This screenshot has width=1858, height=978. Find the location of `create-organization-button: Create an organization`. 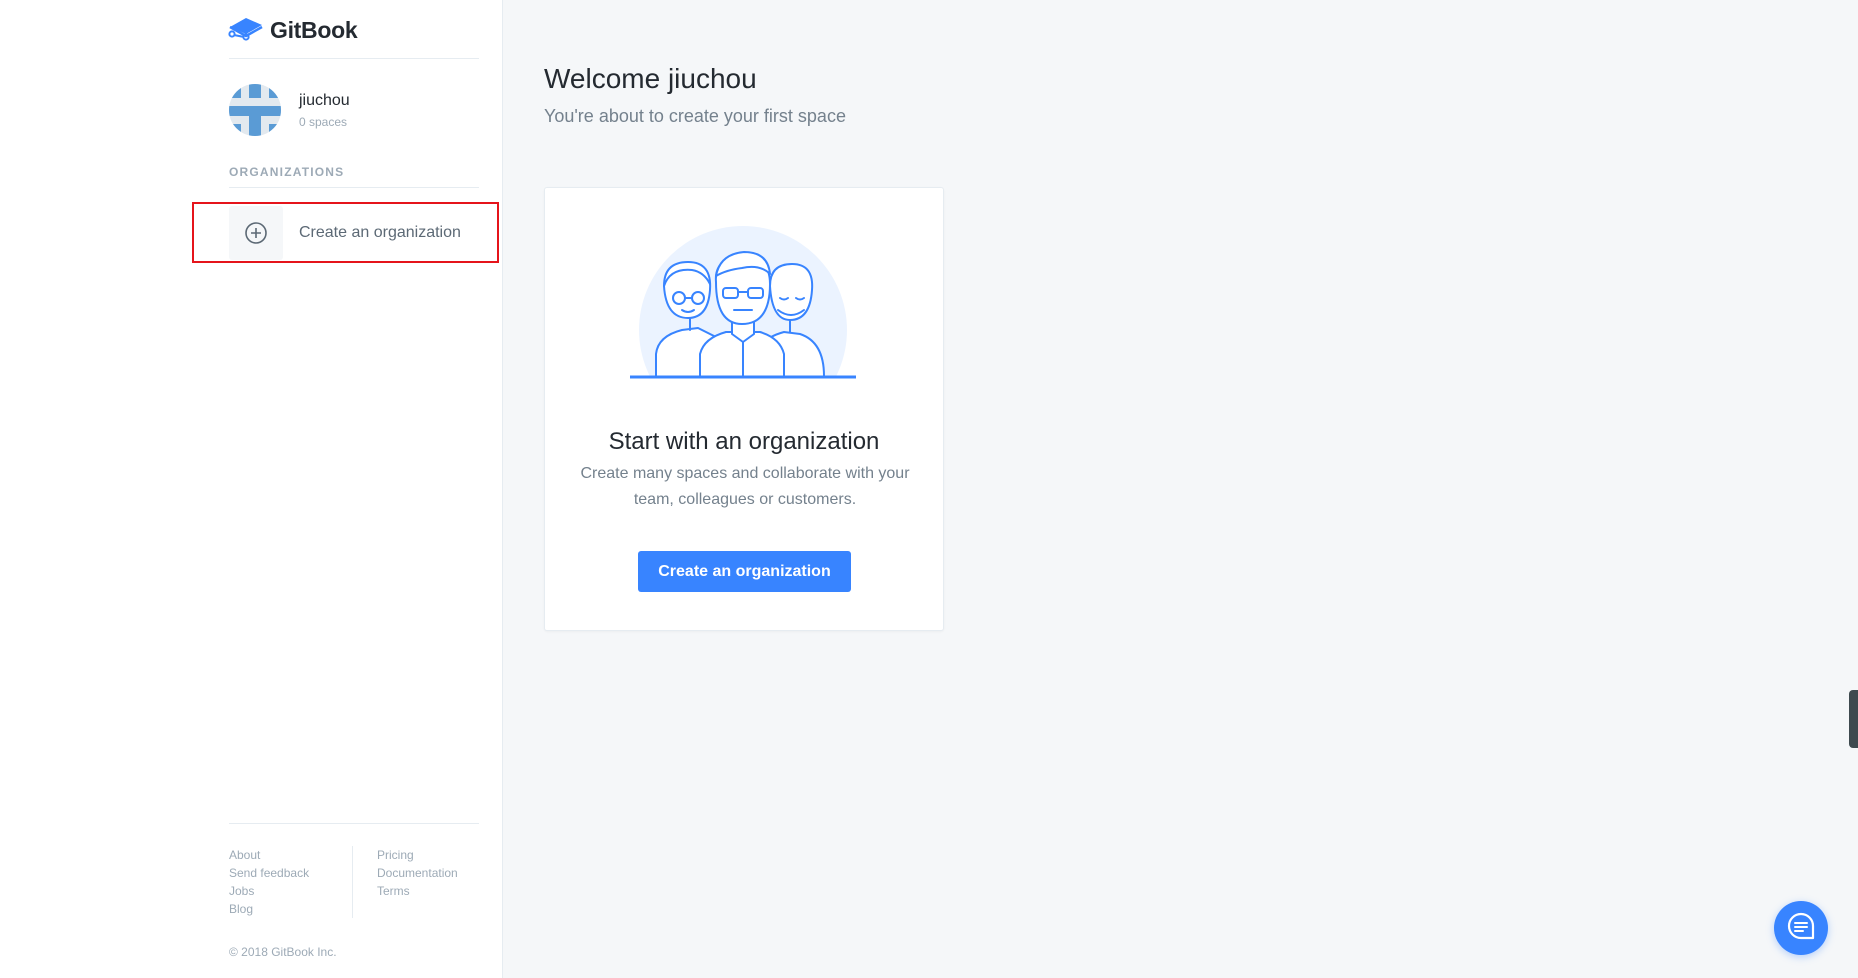

create-organization-button: Create an organization is located at coordinates (744, 571).